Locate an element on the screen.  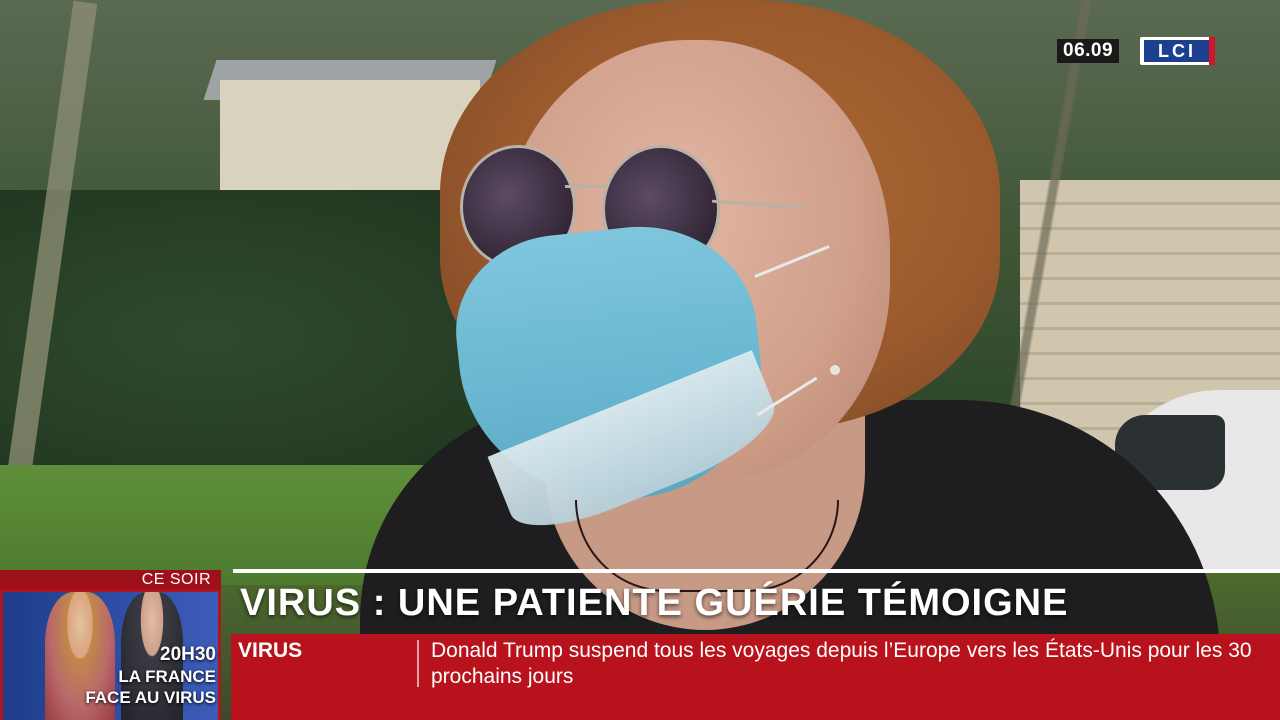
sunglasses-bridge is located at coordinates (586, 186).